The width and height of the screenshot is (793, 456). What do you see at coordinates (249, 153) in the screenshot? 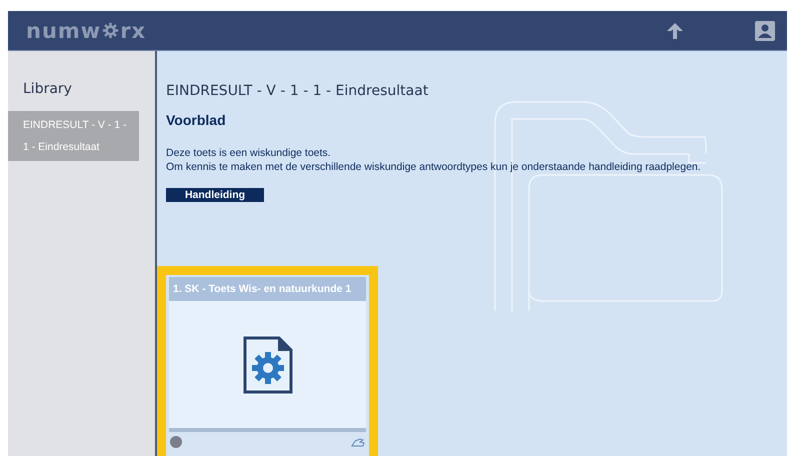
I see `paragraph: Deze toets is een wiskundige toets.` at bounding box center [249, 153].